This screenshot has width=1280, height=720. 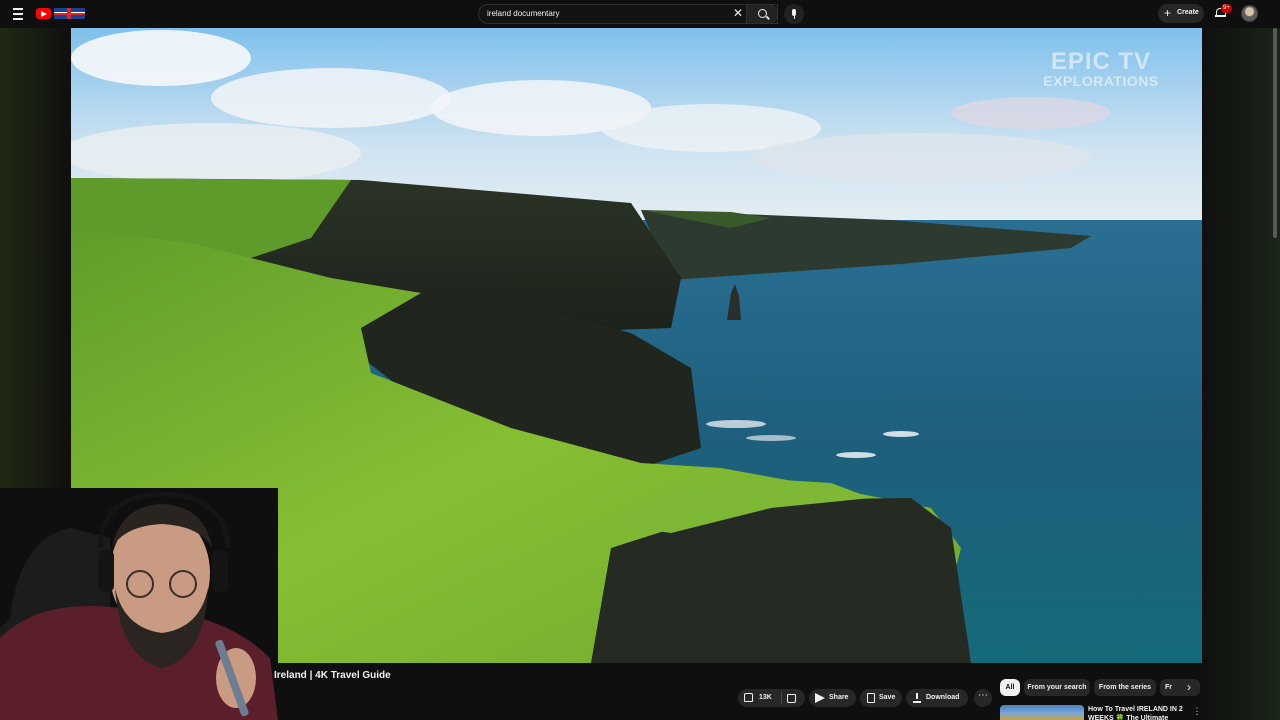 I want to click on share-button: Share, so click(x=832, y=698).